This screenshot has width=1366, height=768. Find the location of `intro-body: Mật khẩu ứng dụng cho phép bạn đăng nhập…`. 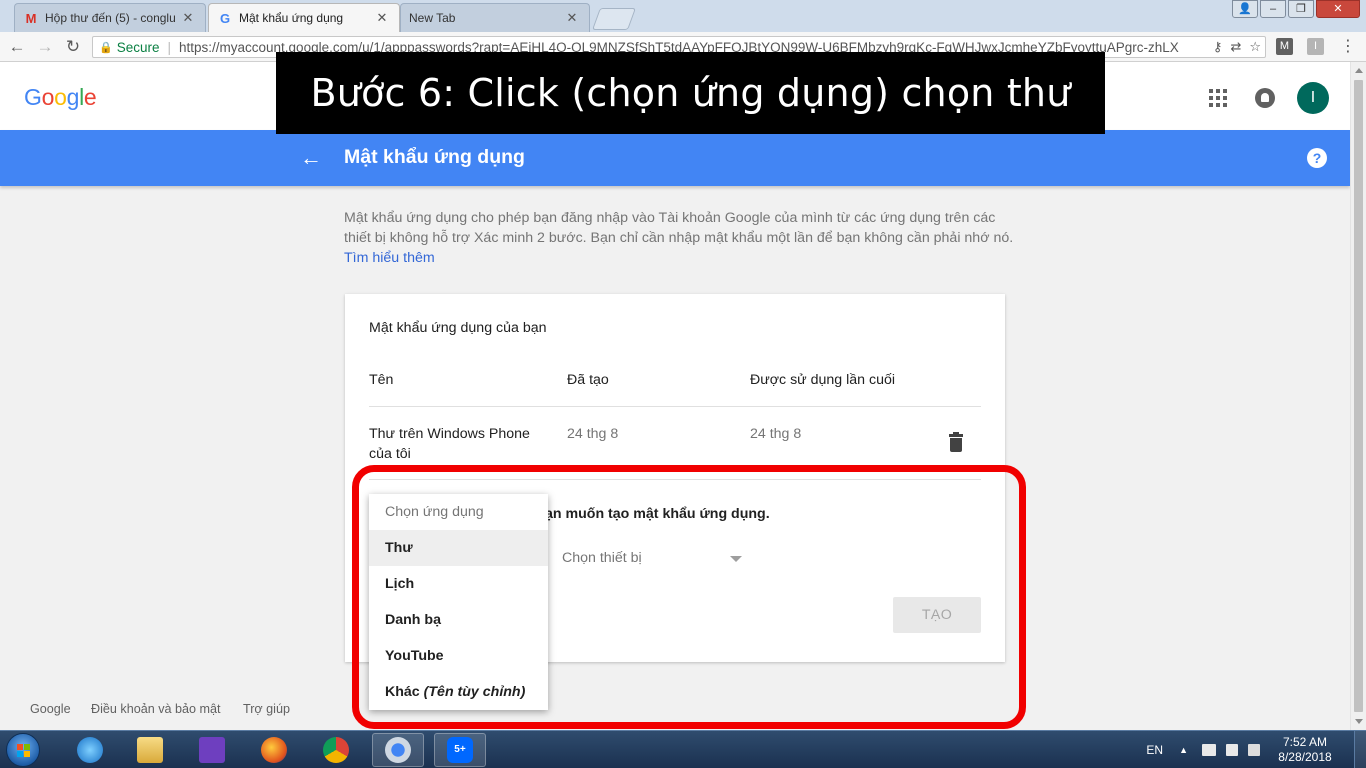

intro-body: Mật khẩu ứng dụng cho phép bạn đăng nhập… is located at coordinates (679, 228).